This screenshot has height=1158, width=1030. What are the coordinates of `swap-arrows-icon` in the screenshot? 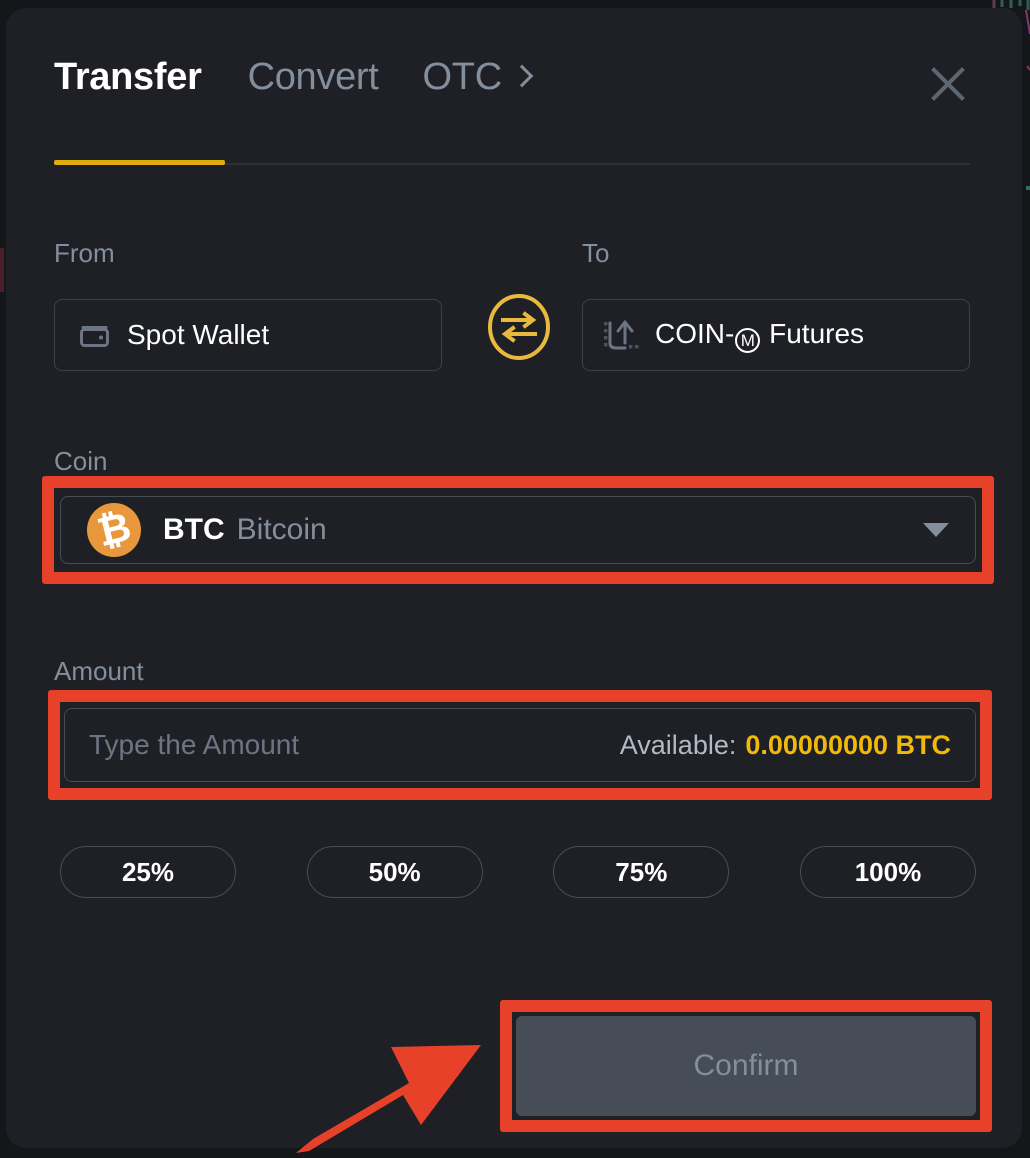 It's located at (519, 327).